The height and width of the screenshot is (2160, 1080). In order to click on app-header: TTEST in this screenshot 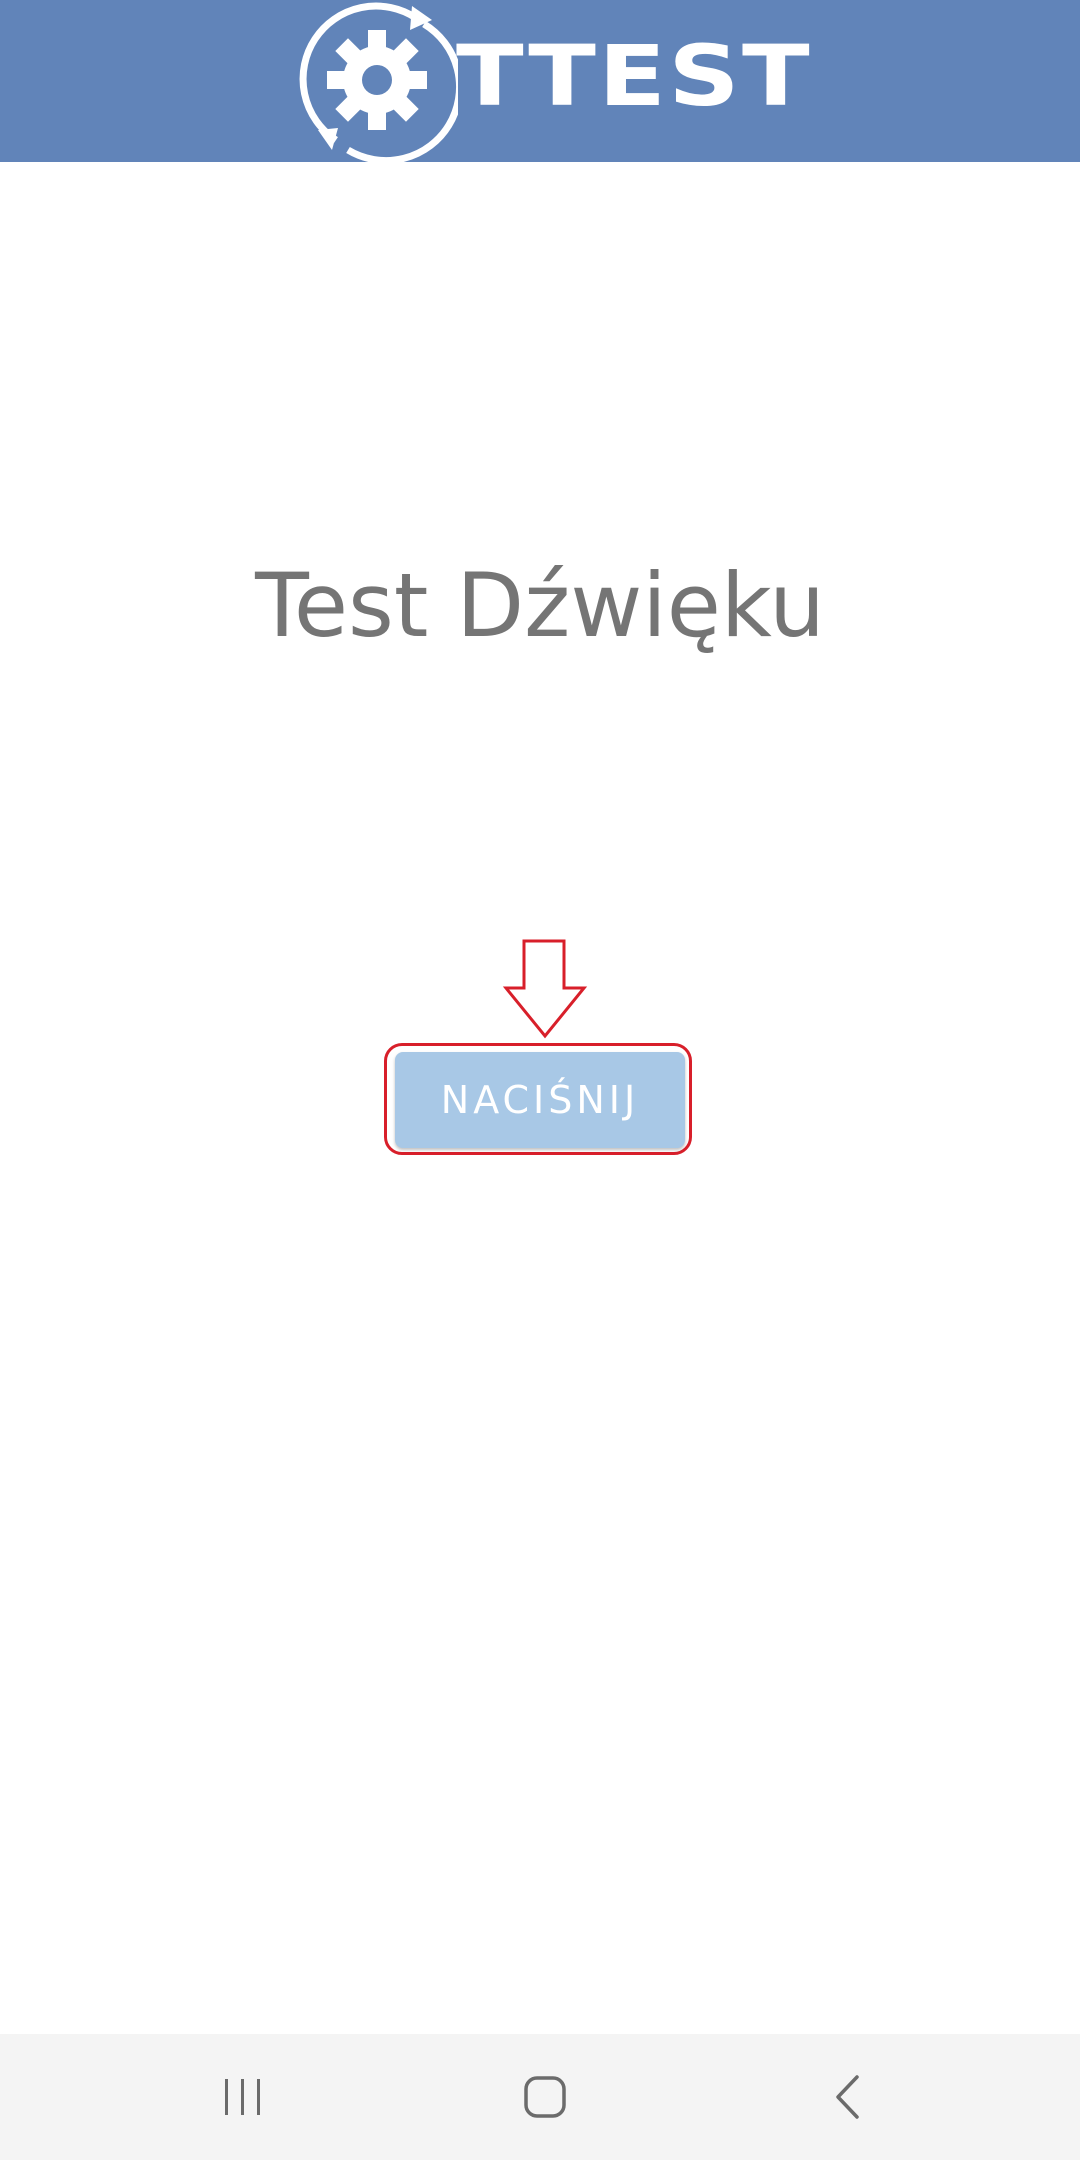, I will do `click(540, 81)`.